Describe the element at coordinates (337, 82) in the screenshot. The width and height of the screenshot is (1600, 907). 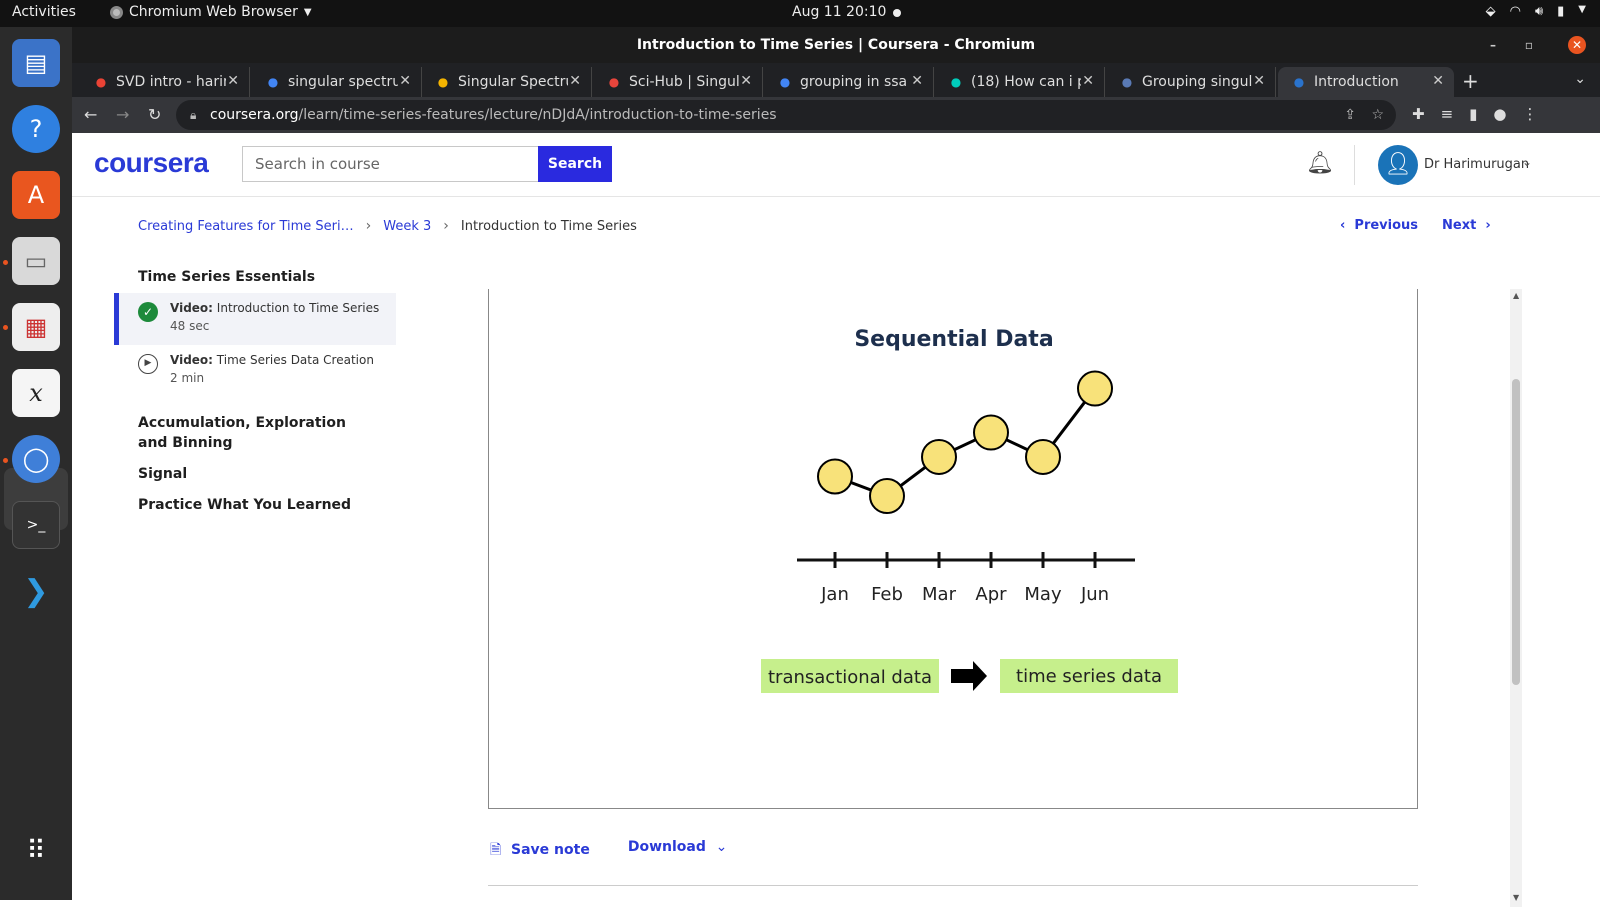
I see `browser-tab: ● singular spectrum✕` at that location.